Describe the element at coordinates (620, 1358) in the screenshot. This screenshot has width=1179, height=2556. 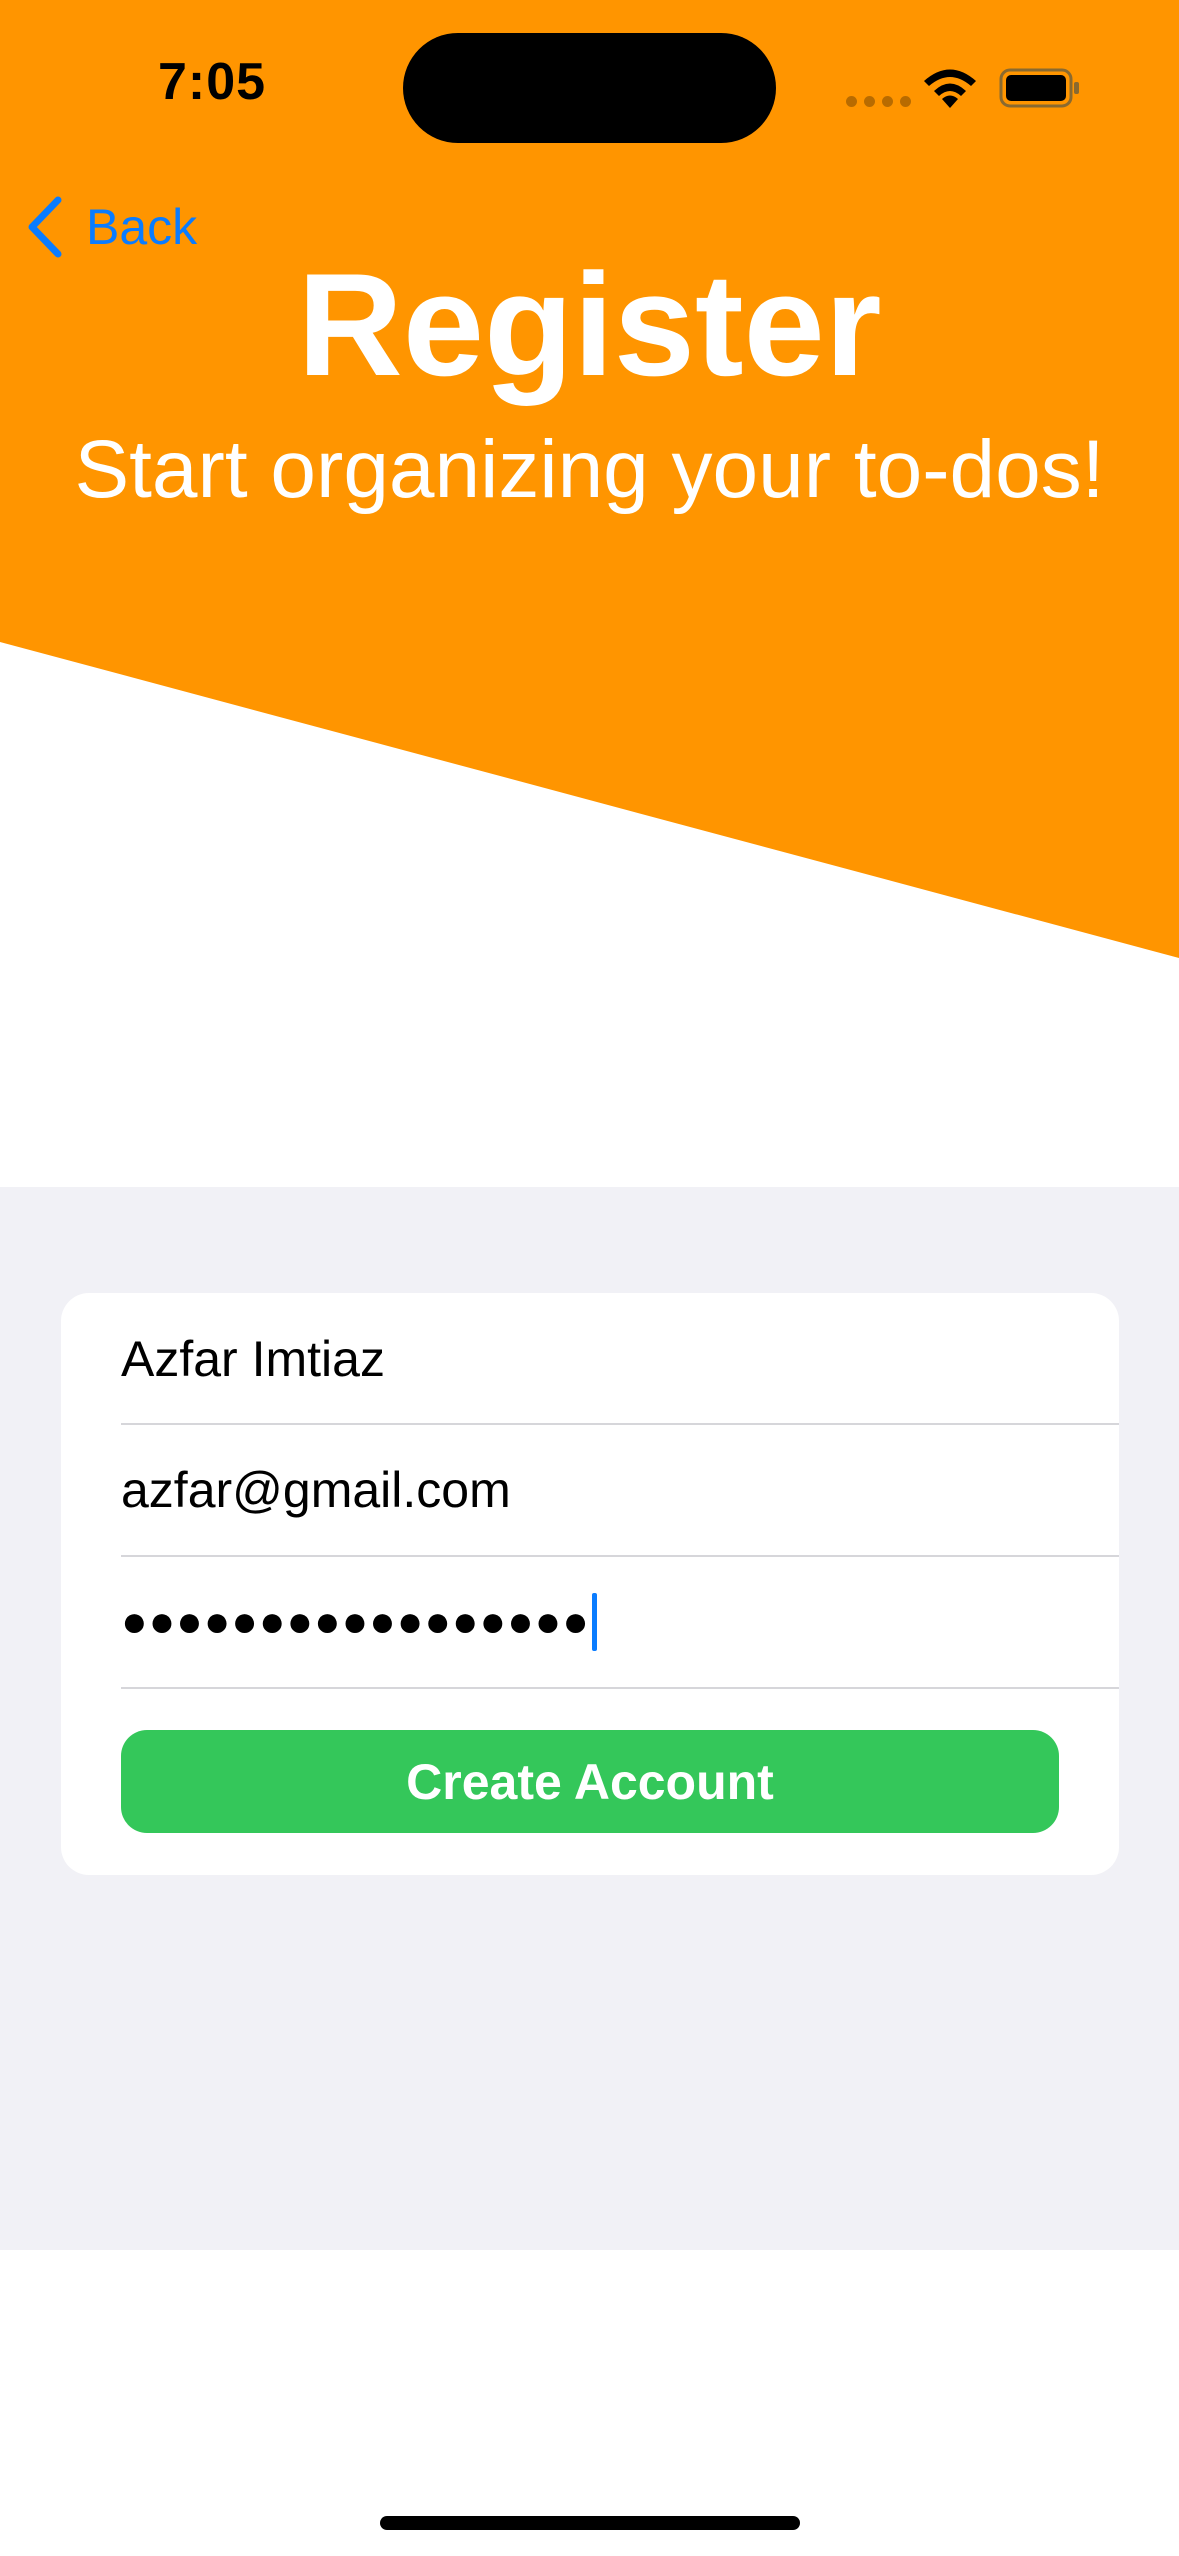
I see `full-name-field: Azfar Imtiaz` at that location.